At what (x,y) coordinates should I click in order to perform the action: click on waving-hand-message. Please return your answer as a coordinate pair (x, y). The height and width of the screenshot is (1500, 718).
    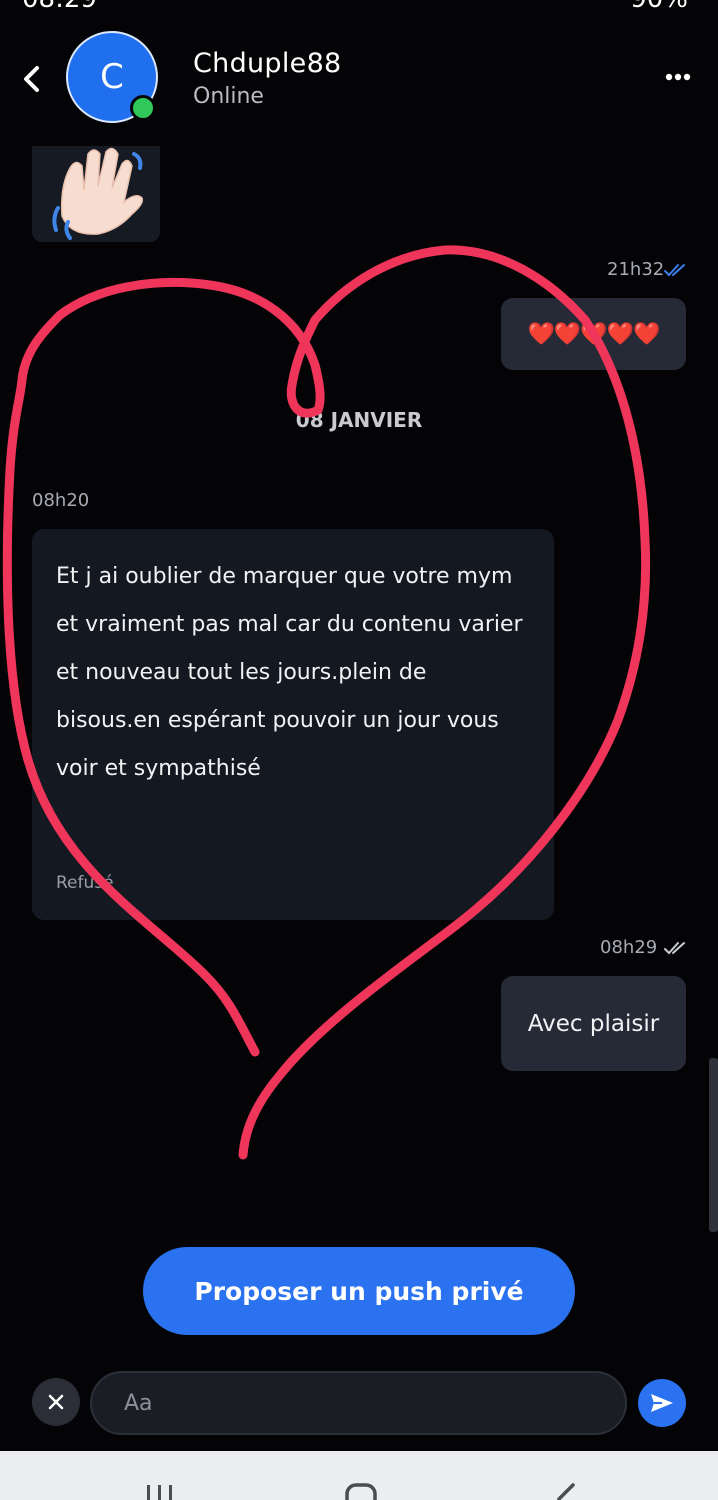
    Looking at the image, I should click on (96, 194).